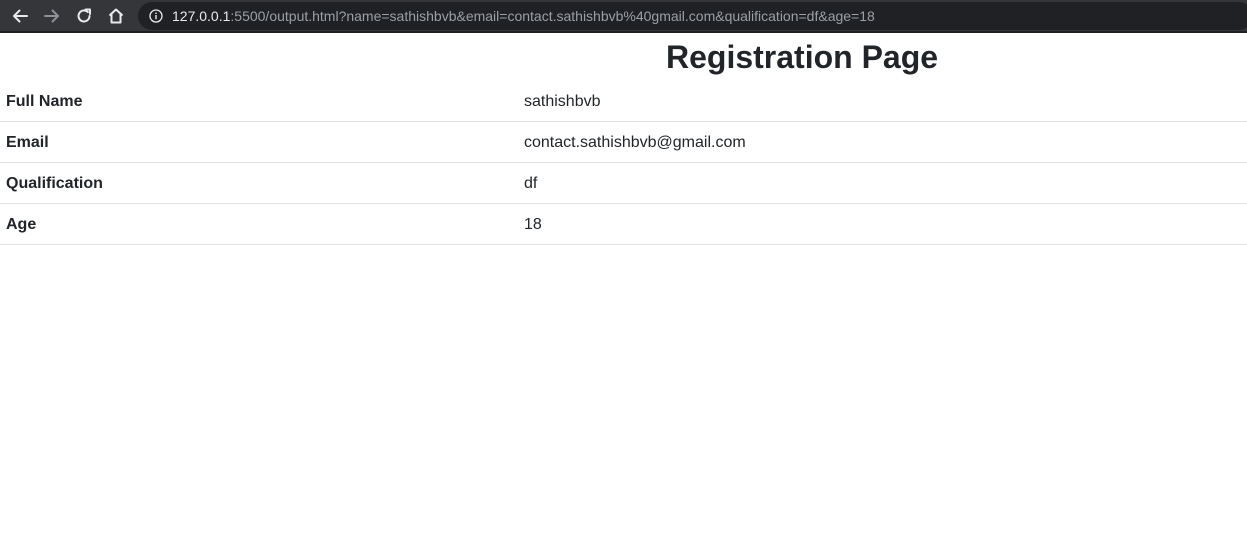 Image resolution: width=1247 pixels, height=560 pixels. What do you see at coordinates (44, 101) in the screenshot?
I see `full-name-label: Full Name` at bounding box center [44, 101].